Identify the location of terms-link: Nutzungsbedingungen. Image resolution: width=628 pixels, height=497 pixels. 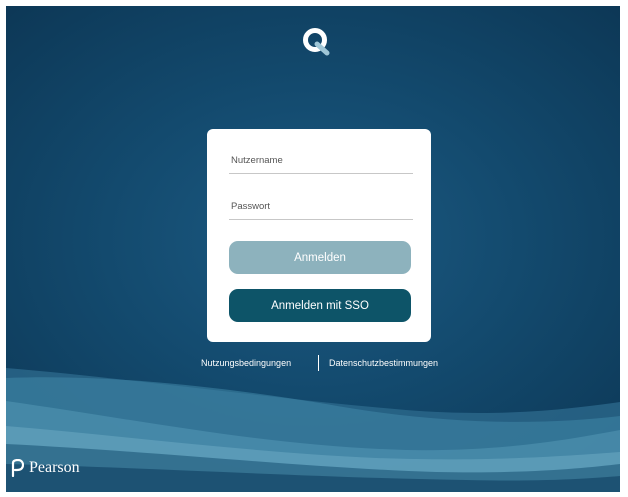
(246, 363).